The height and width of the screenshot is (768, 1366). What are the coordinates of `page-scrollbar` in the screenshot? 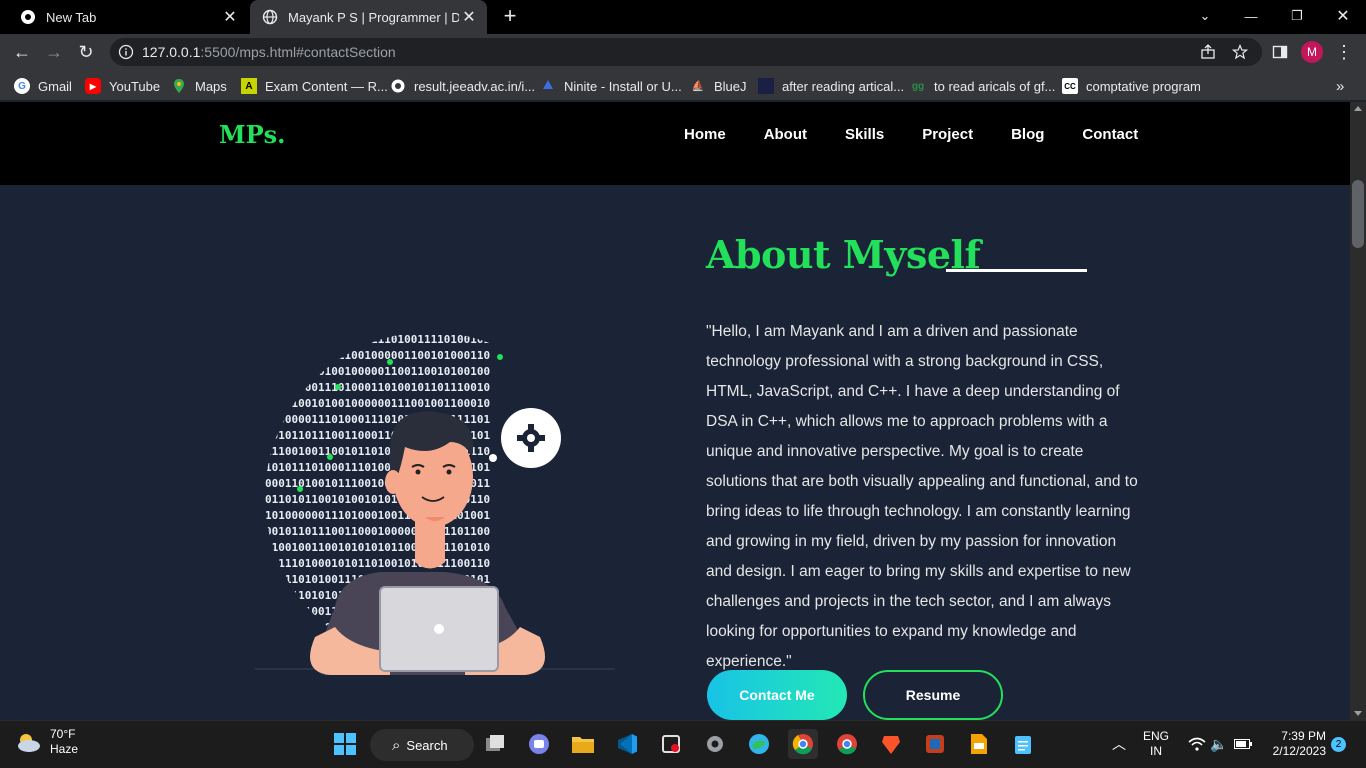 It's located at (1358, 411).